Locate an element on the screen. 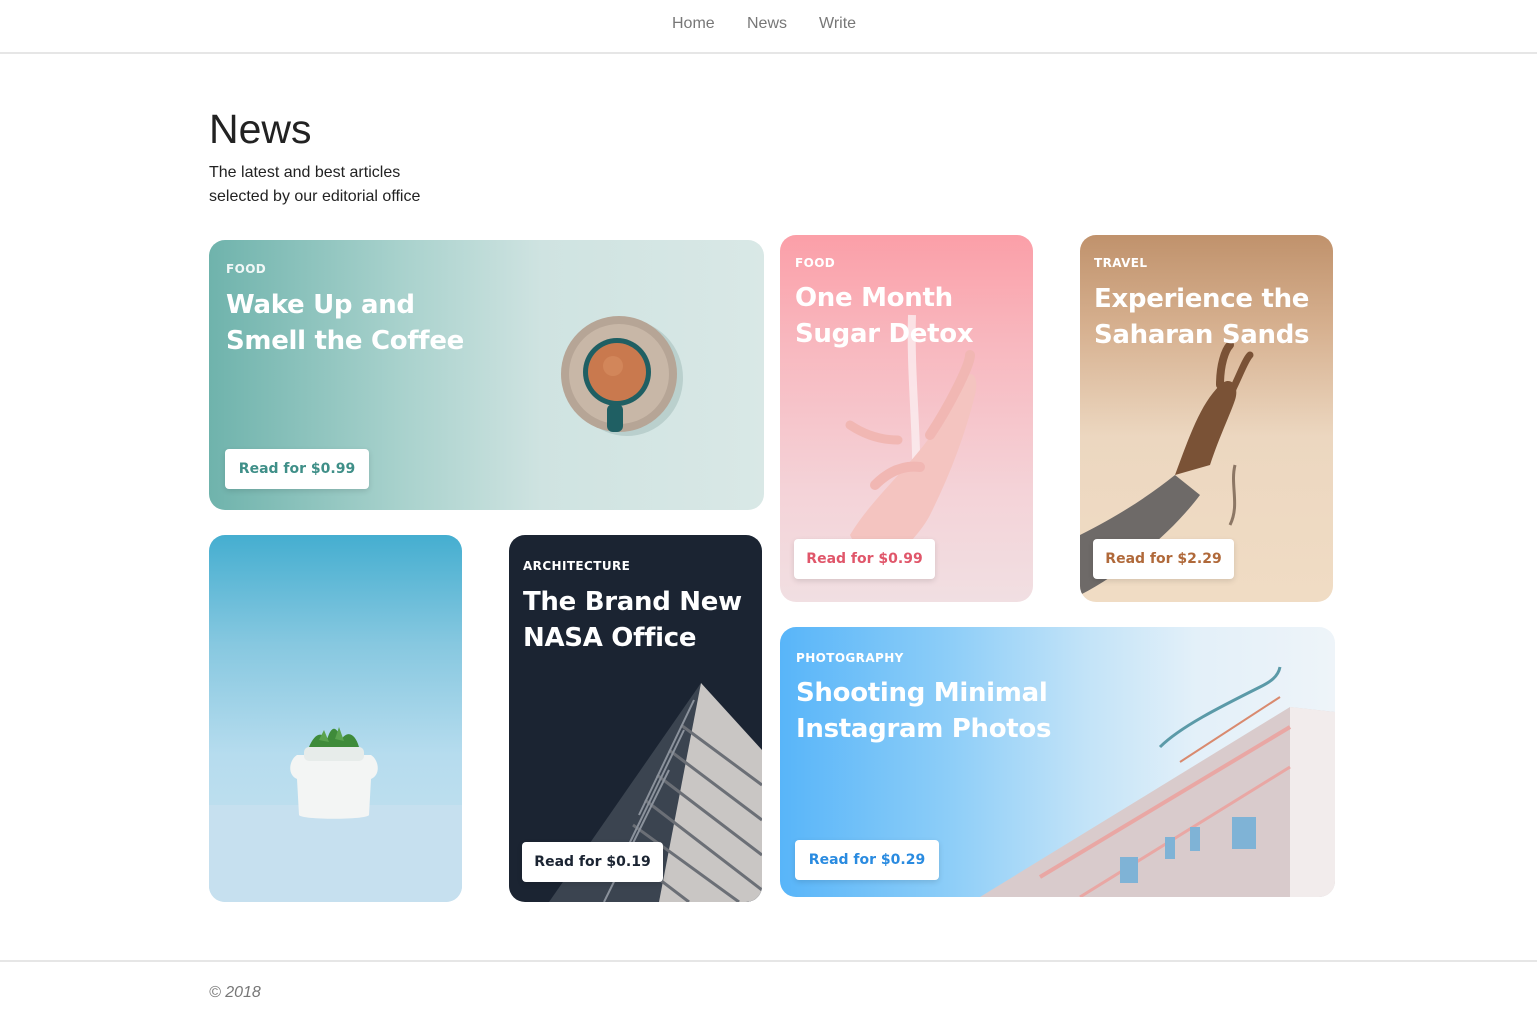 Image resolution: width=1537 pixels, height=1022 pixels. card-title-line-1: The Brand New is located at coordinates (632, 602).